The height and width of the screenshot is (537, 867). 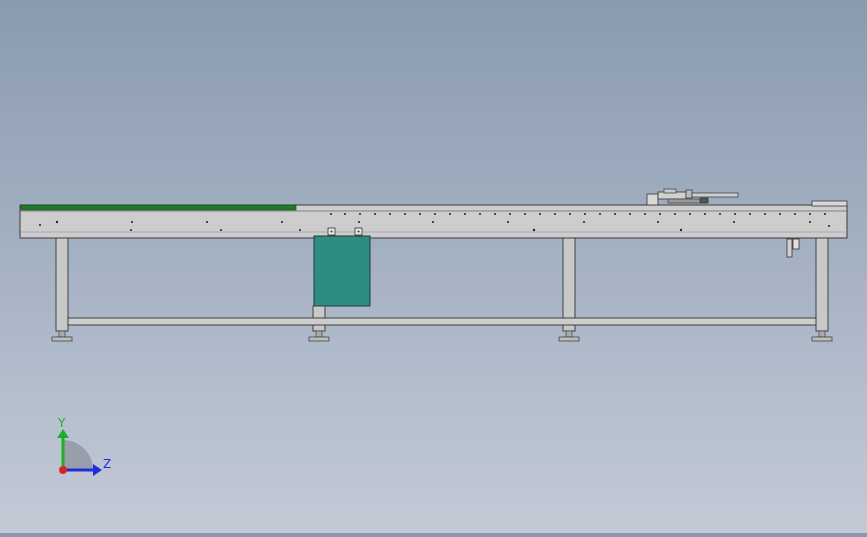 What do you see at coordinates (692, 197) in the screenshot?
I see `top-sensor-assembly` at bounding box center [692, 197].